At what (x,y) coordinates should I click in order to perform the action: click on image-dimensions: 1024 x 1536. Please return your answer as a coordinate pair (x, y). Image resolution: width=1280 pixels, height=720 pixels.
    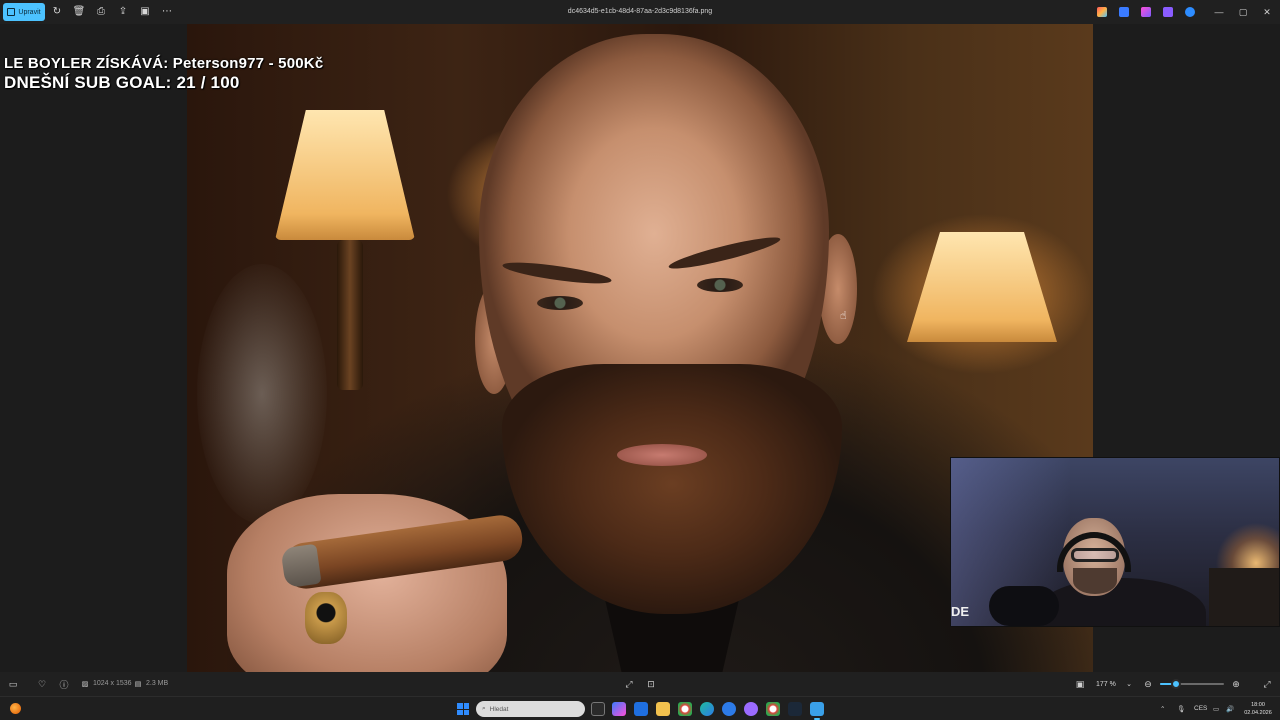
    Looking at the image, I should click on (112, 683).